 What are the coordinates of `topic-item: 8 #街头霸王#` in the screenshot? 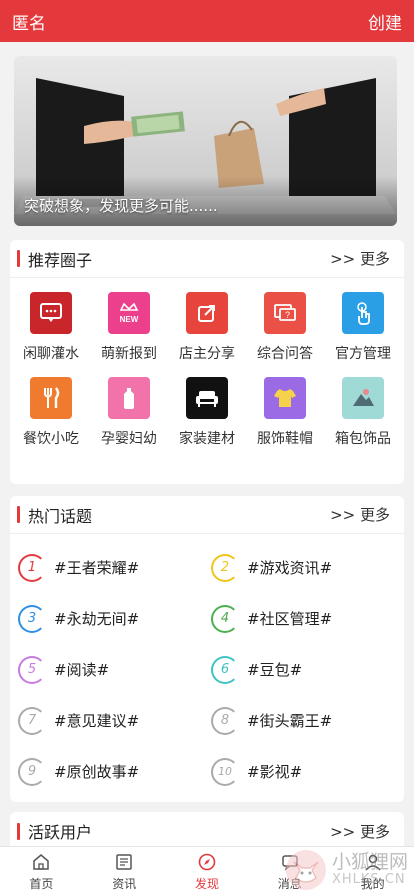 It's located at (307, 720).